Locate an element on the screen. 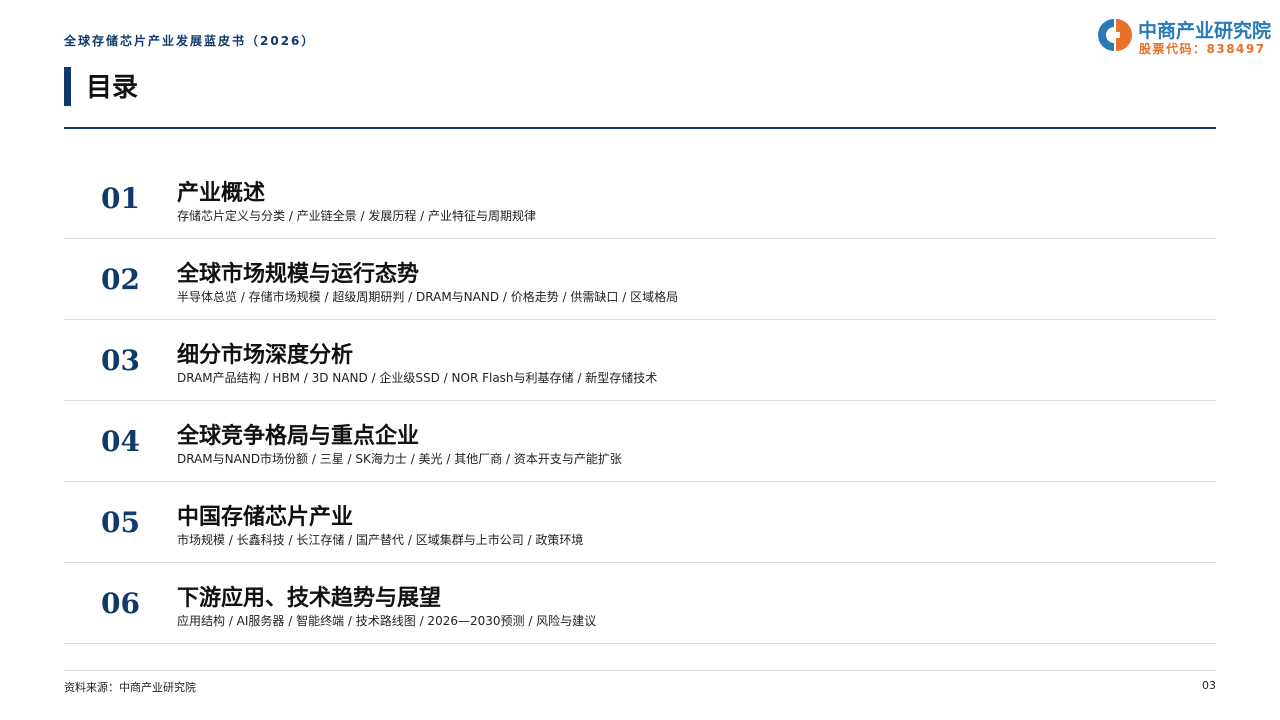  stock-code: 股票代码：838497 is located at coordinates (1202, 49).